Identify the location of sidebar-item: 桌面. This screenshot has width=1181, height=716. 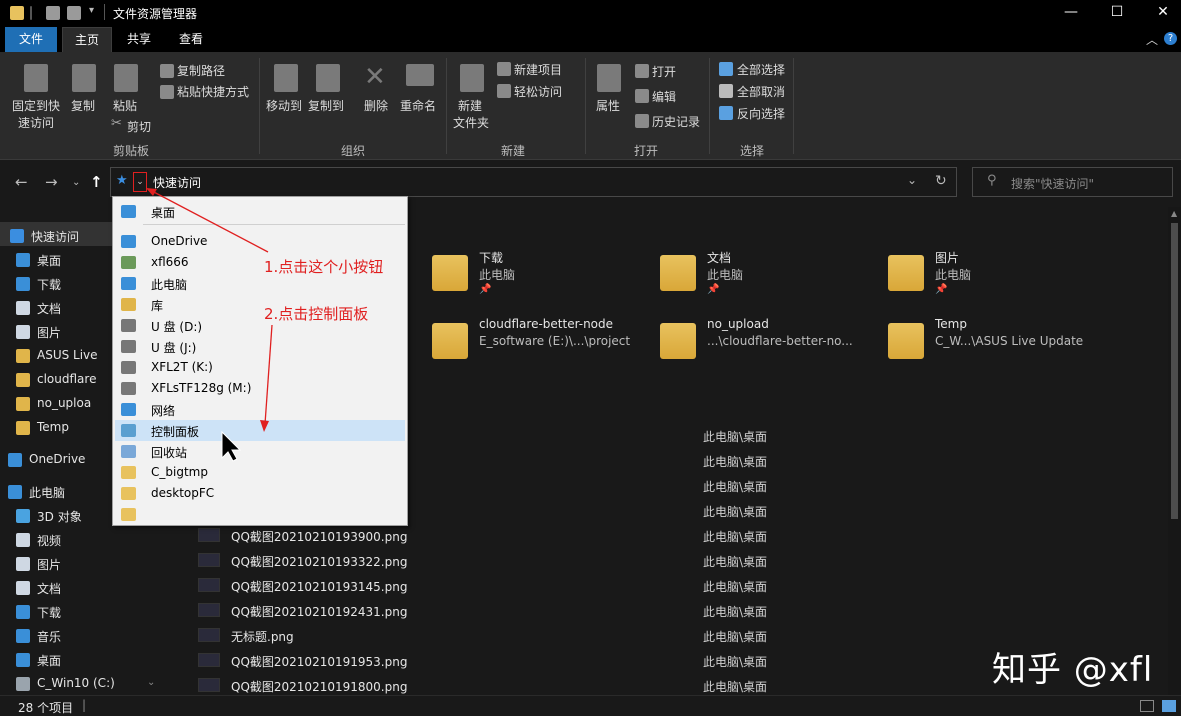
(80, 660).